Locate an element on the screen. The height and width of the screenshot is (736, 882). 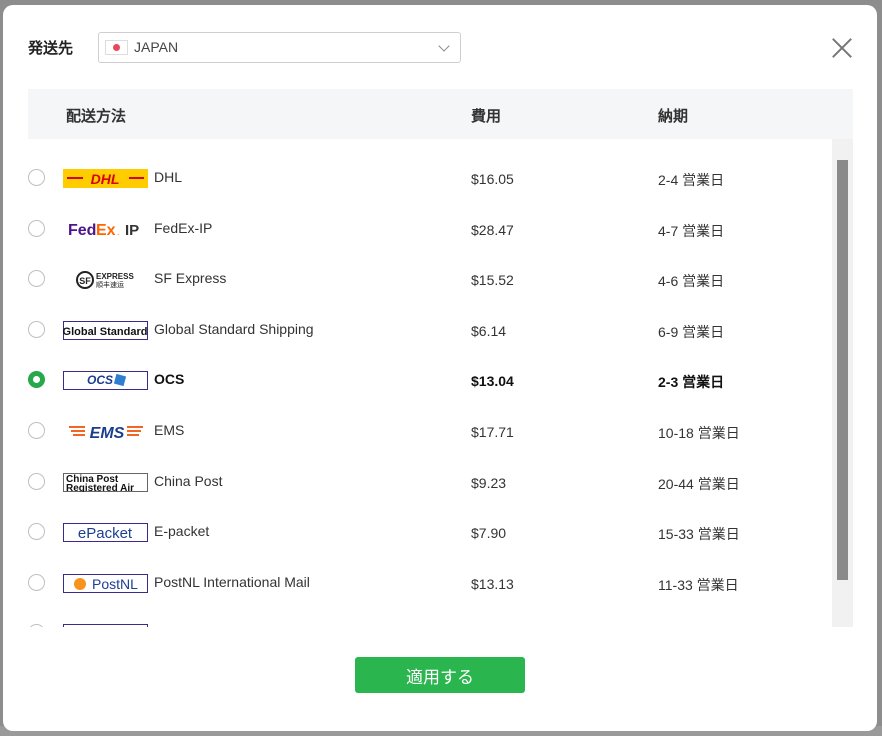
method-cost: $28.47 is located at coordinates (492, 229).